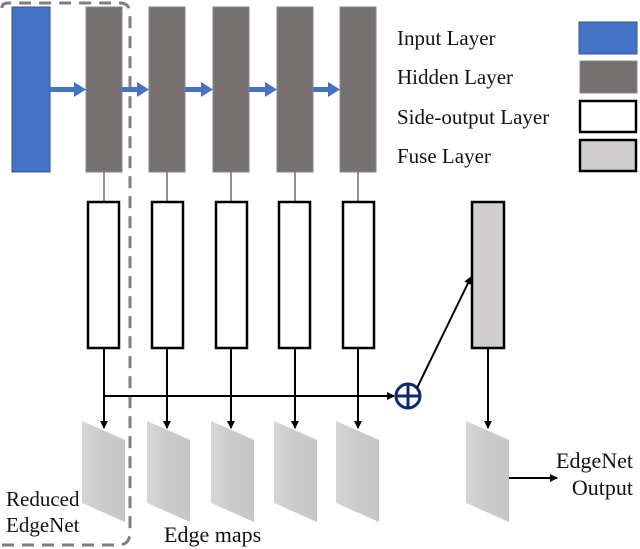 The height and width of the screenshot is (549, 640). What do you see at coordinates (31, 89) in the screenshot?
I see `input-layer` at bounding box center [31, 89].